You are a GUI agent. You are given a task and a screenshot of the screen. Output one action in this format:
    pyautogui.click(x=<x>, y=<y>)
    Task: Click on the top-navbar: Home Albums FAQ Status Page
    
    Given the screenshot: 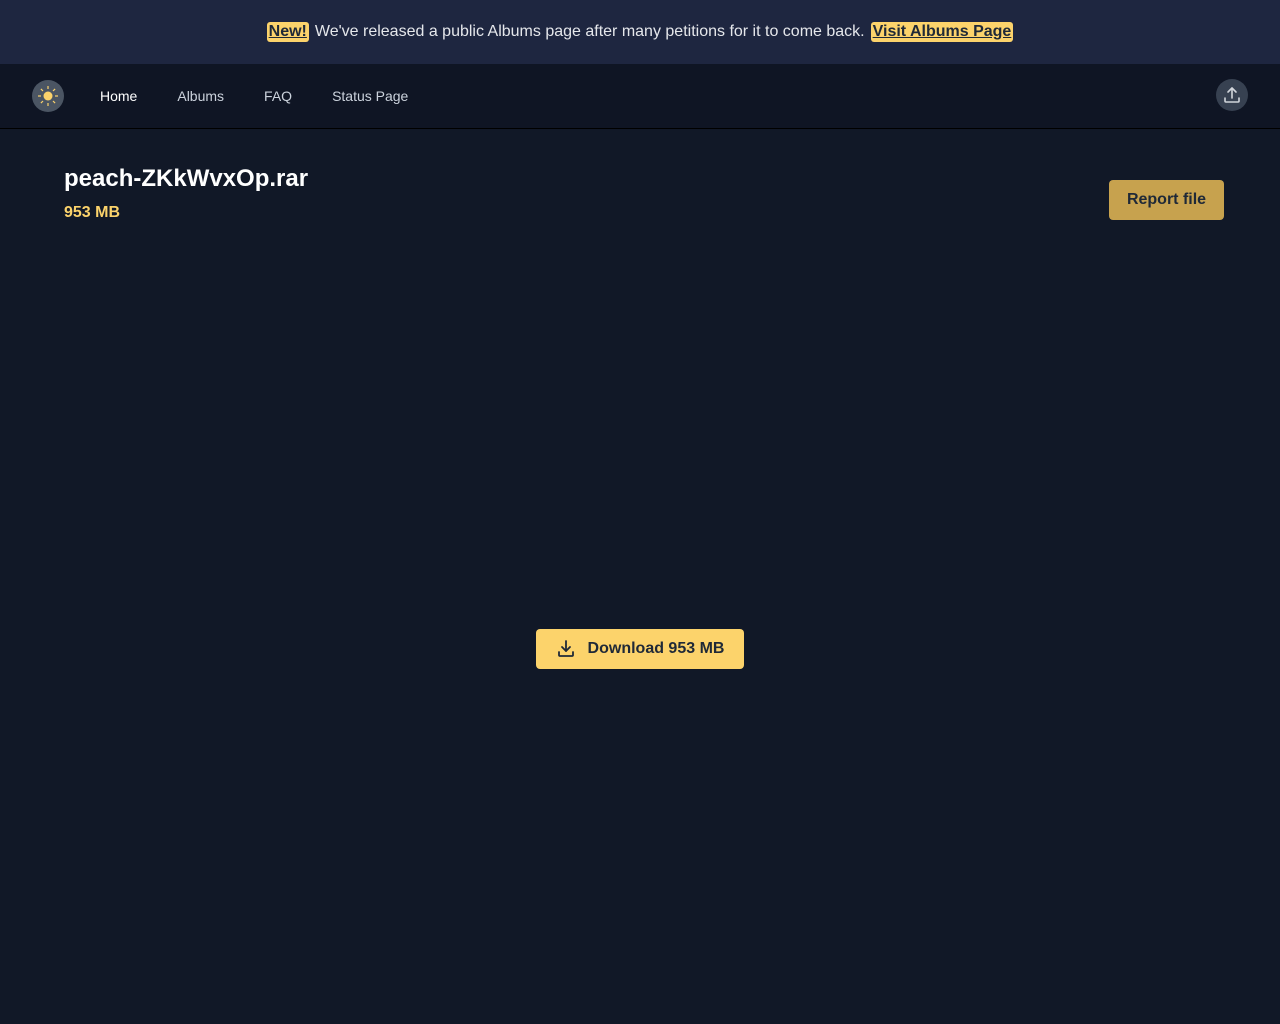 What is the action you would take?
    pyautogui.click(x=640, y=96)
    